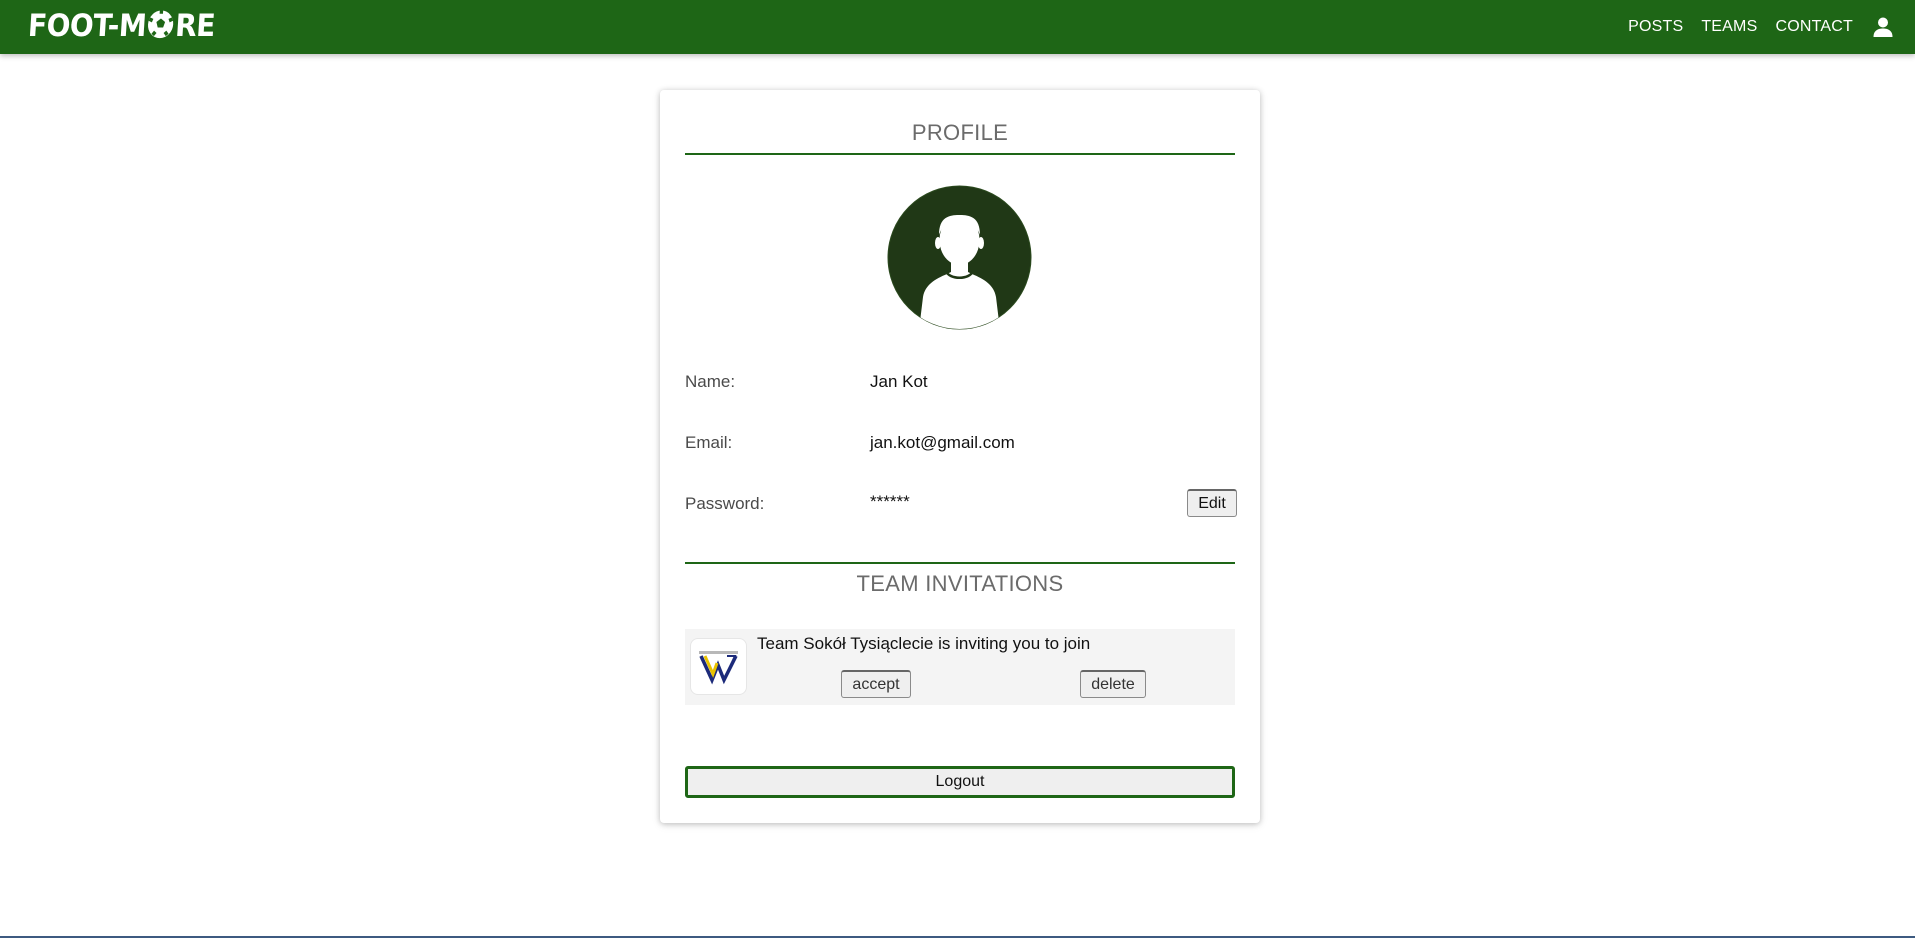  What do you see at coordinates (960, 132) in the screenshot?
I see `profile-title: PROFILE` at bounding box center [960, 132].